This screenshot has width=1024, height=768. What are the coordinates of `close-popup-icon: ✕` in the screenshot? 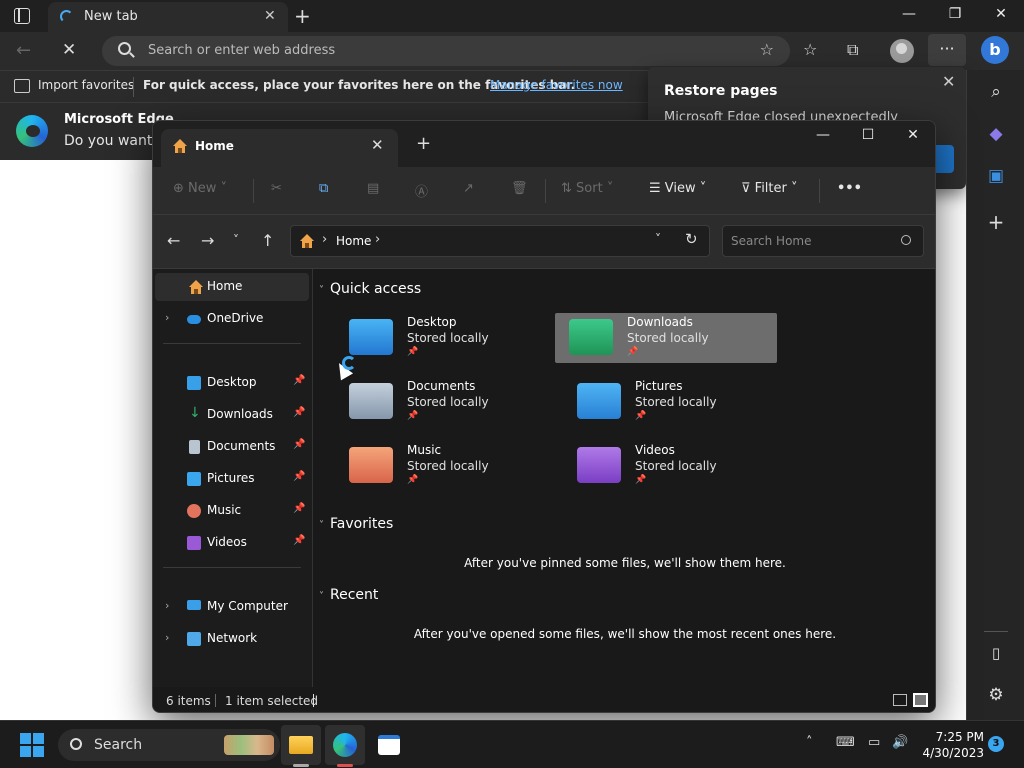 It's located at (948, 81).